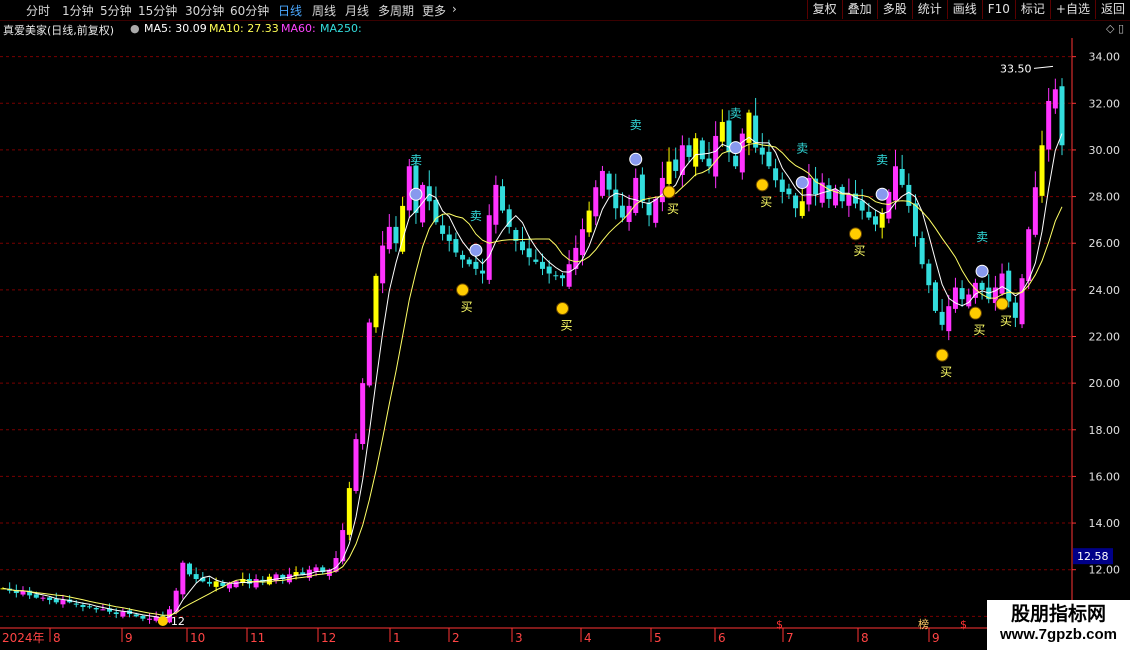 The height and width of the screenshot is (650, 1130). Describe the element at coordinates (162, 621) in the screenshot. I see `low-buy-icon` at that location.